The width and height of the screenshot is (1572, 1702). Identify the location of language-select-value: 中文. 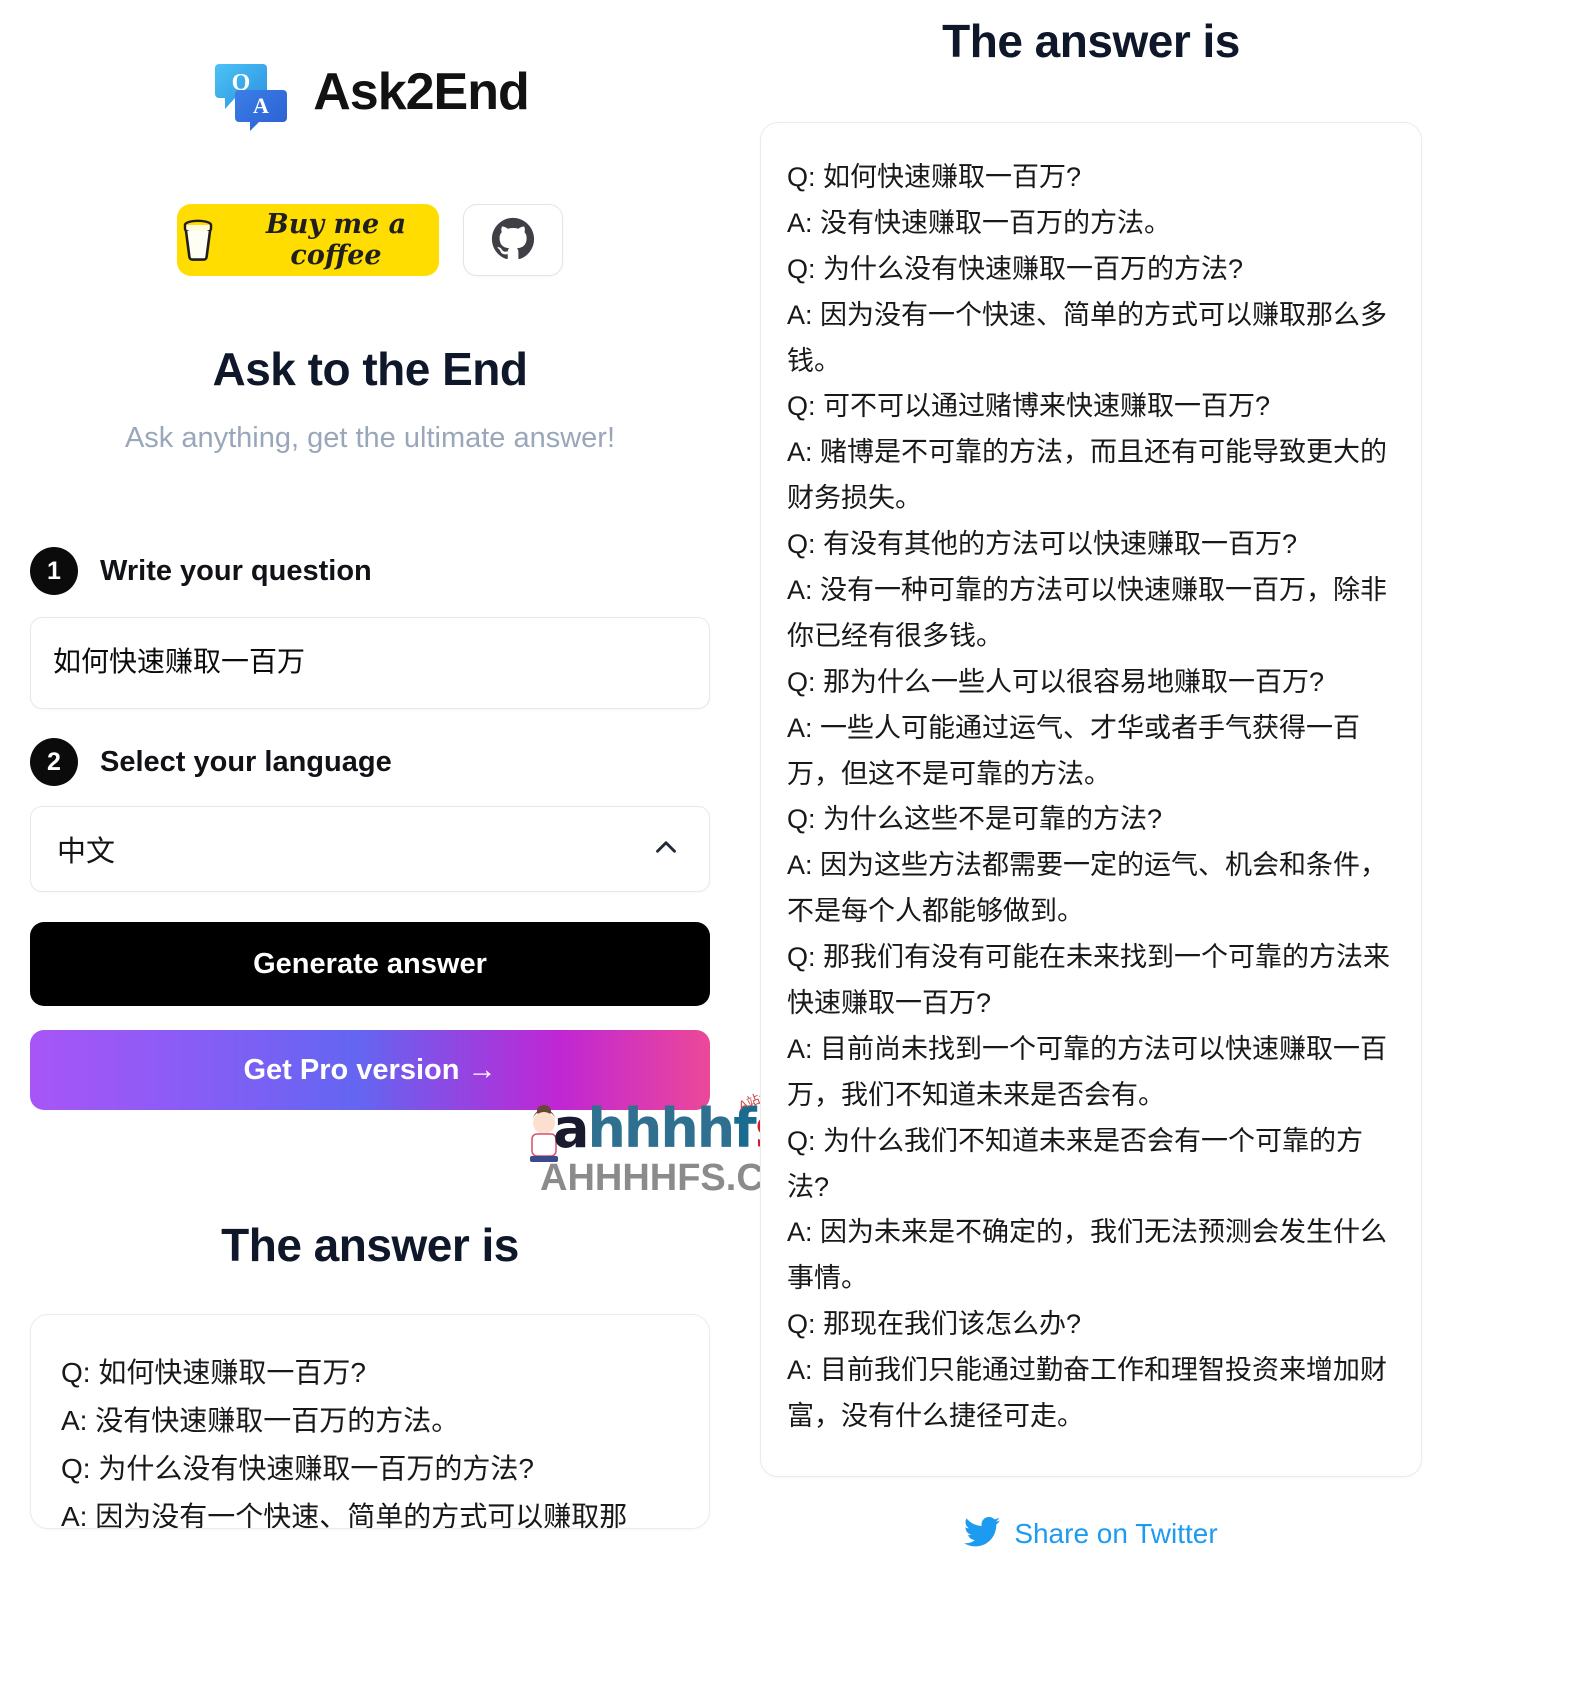
(86, 852).